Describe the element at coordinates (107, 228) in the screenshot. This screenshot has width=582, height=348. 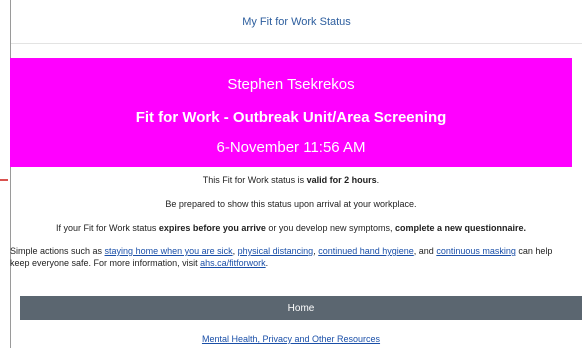
I see `expiry-text-1: If your Fit for Work status` at that location.